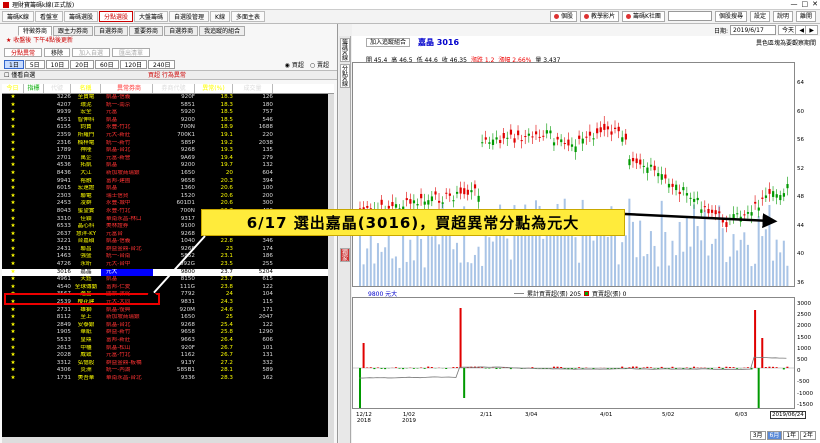 The image size is (820, 443). I want to click on exit-button: 離開, so click(805, 16).